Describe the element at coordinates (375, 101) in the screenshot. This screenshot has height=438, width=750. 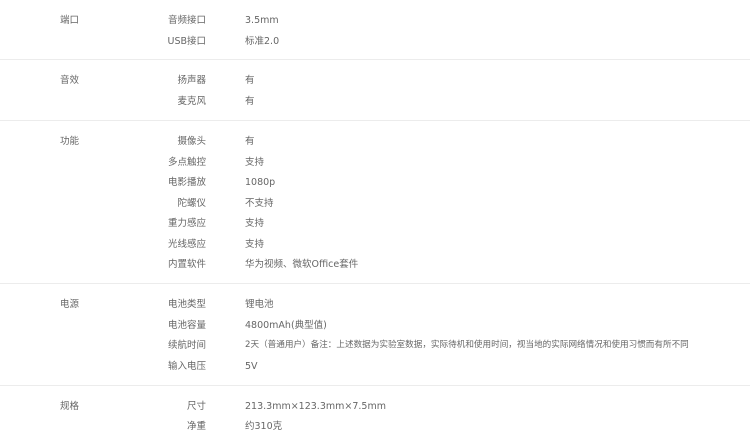
I see `spec-row: 麦克风 有` at that location.